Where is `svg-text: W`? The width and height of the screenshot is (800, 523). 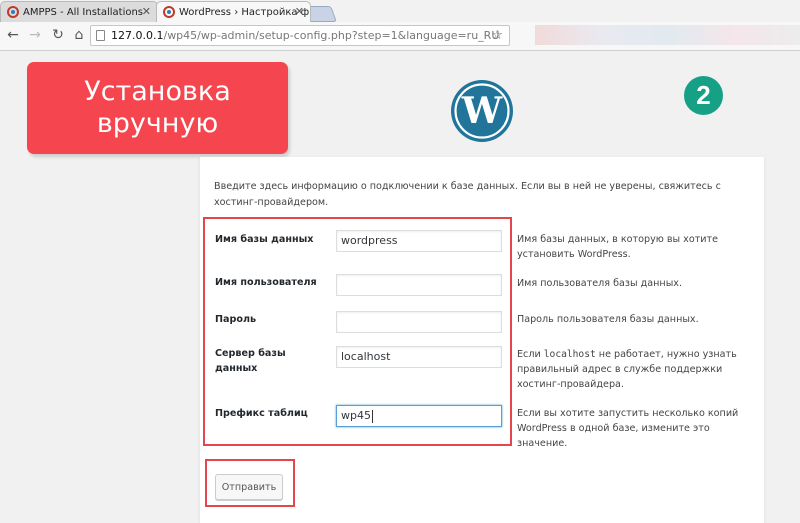 svg-text: W is located at coordinates (482, 111).